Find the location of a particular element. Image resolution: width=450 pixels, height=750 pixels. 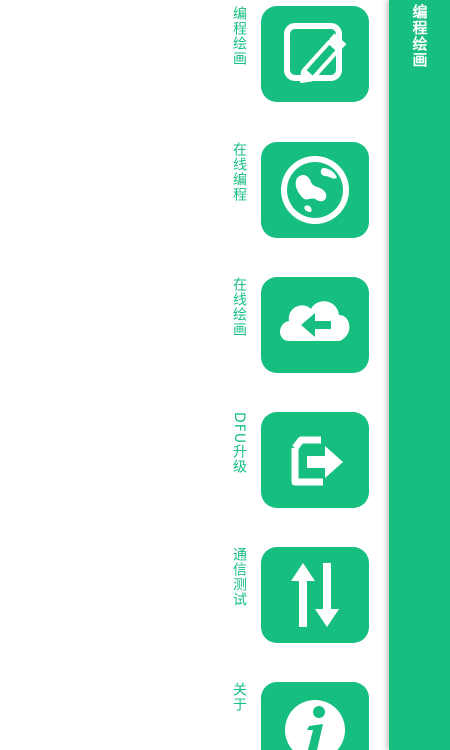

edit-icon is located at coordinates (315, 53).